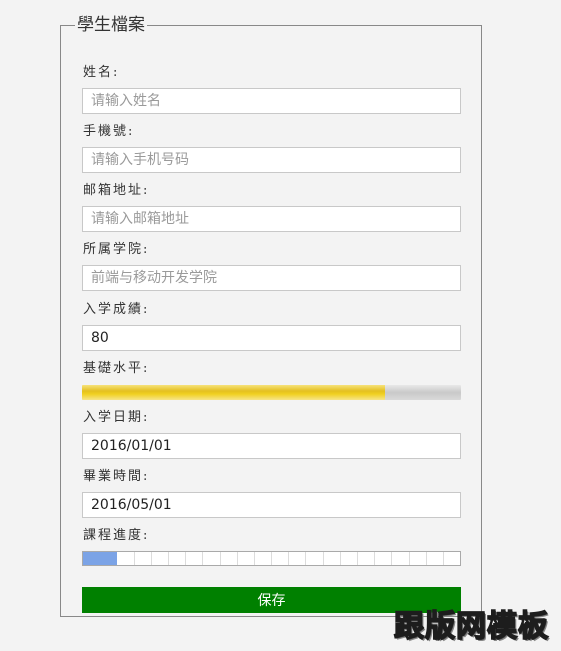 Image resolution: width=561 pixels, height=651 pixels. I want to click on college-input, so click(271, 278).